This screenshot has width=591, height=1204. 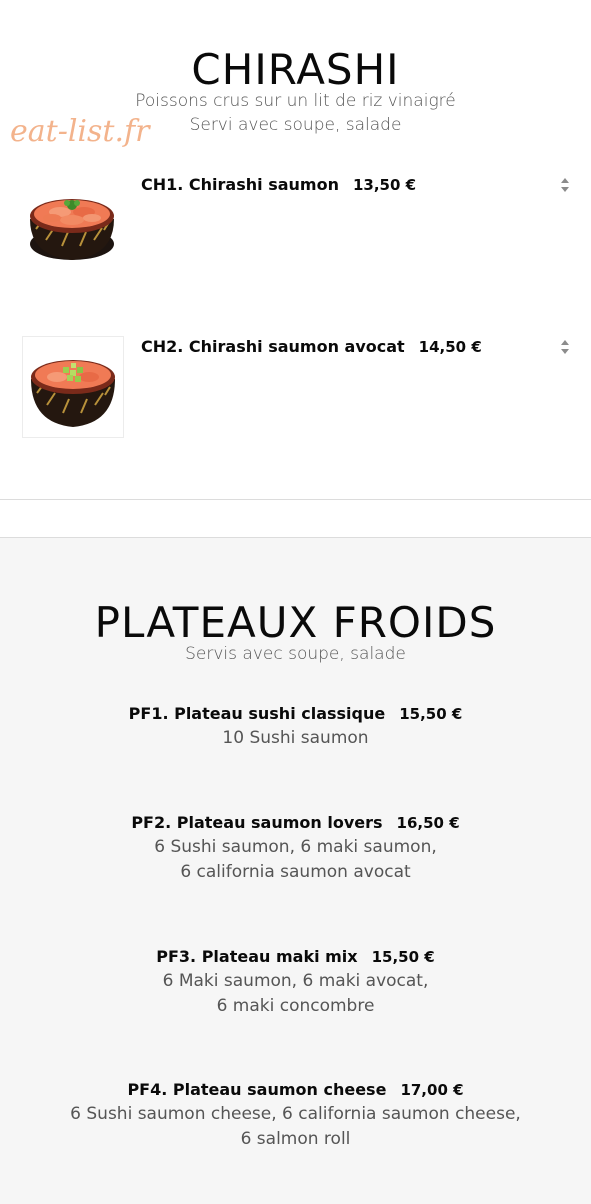 I want to click on plateaux-subtitle: Servis avec soupe, salade, so click(x=295, y=654).